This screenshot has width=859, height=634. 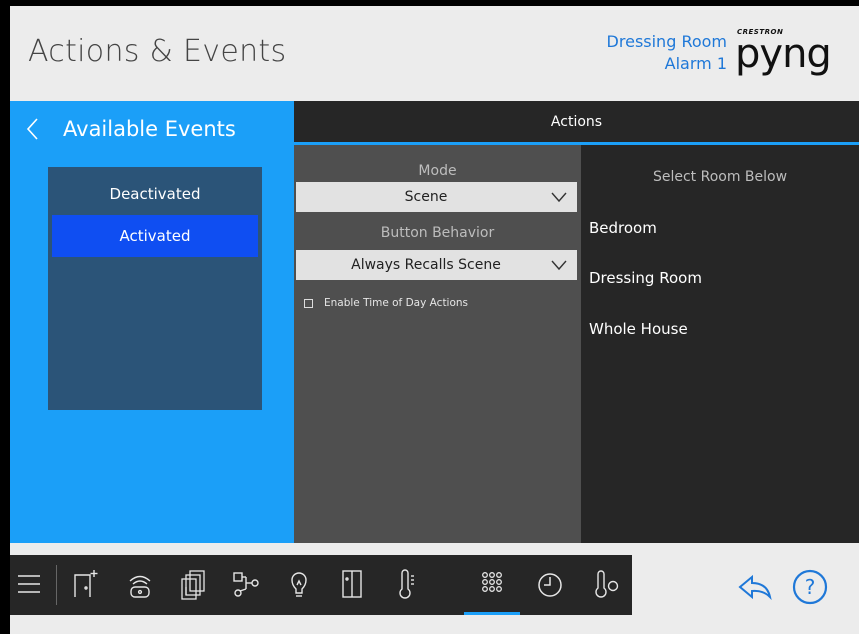 What do you see at coordinates (33, 129) in the screenshot?
I see `back-chevron-icon` at bounding box center [33, 129].